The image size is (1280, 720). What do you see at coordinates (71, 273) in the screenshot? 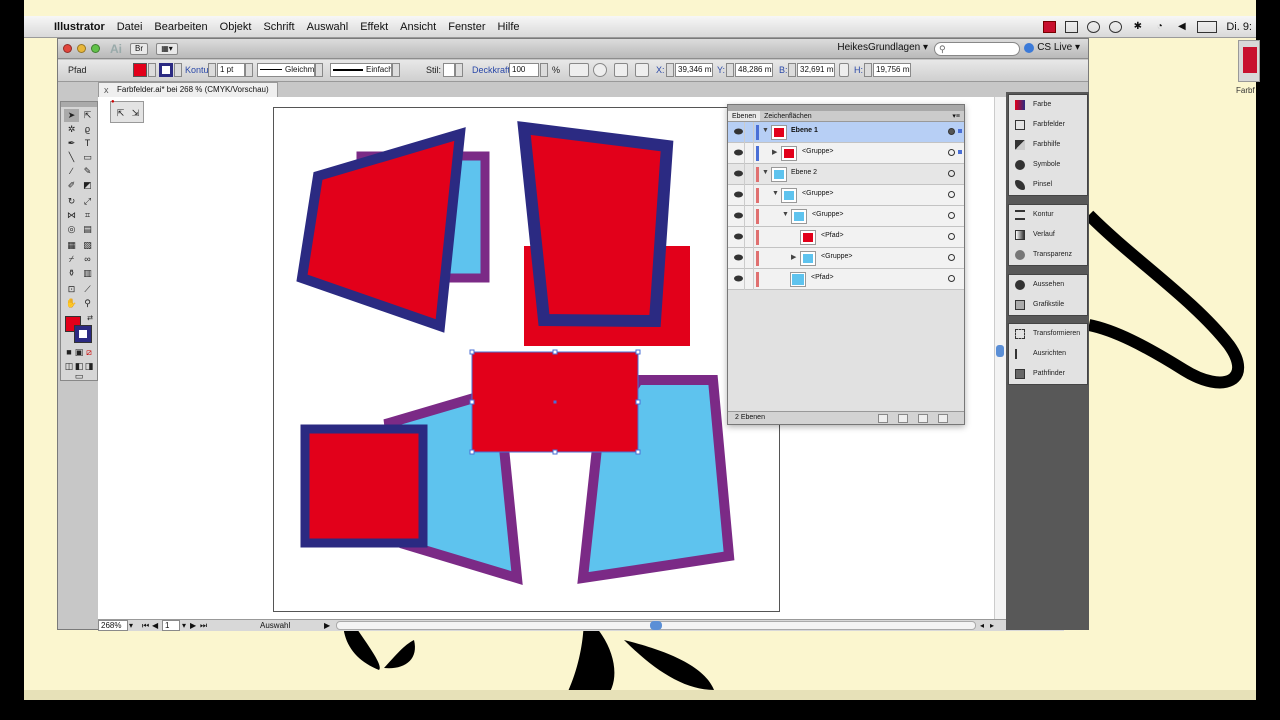
I see `symbol-sprayer-tool-icon: ⚱` at bounding box center [71, 273].